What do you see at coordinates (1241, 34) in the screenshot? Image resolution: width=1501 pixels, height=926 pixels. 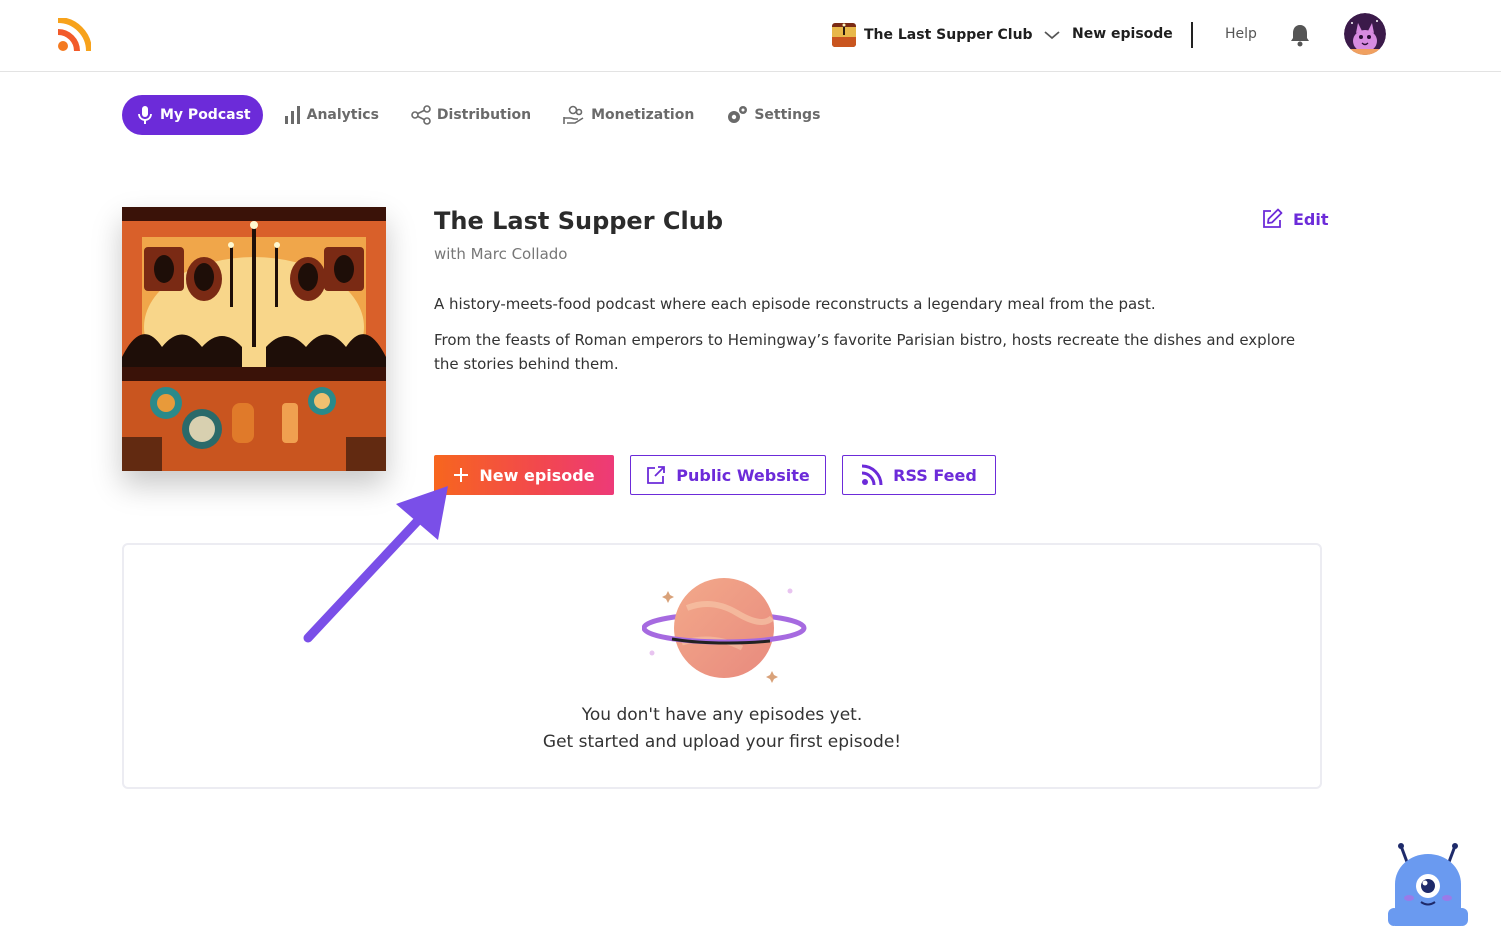 I see `help-link: Help` at bounding box center [1241, 34].